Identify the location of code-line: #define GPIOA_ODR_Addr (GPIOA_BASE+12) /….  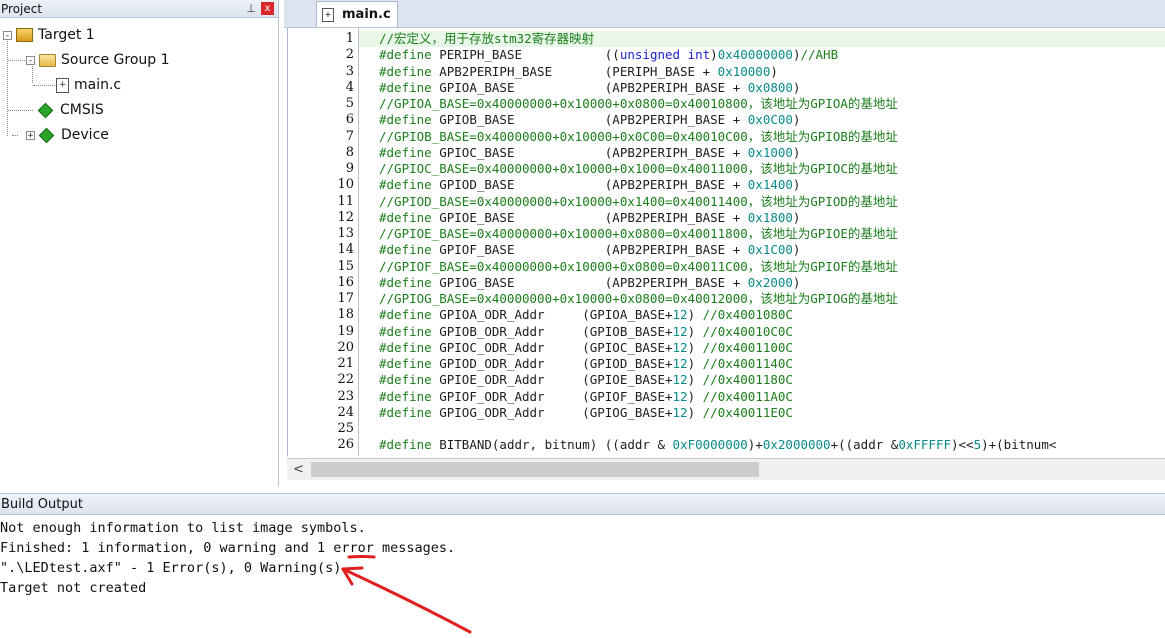
(586, 315).